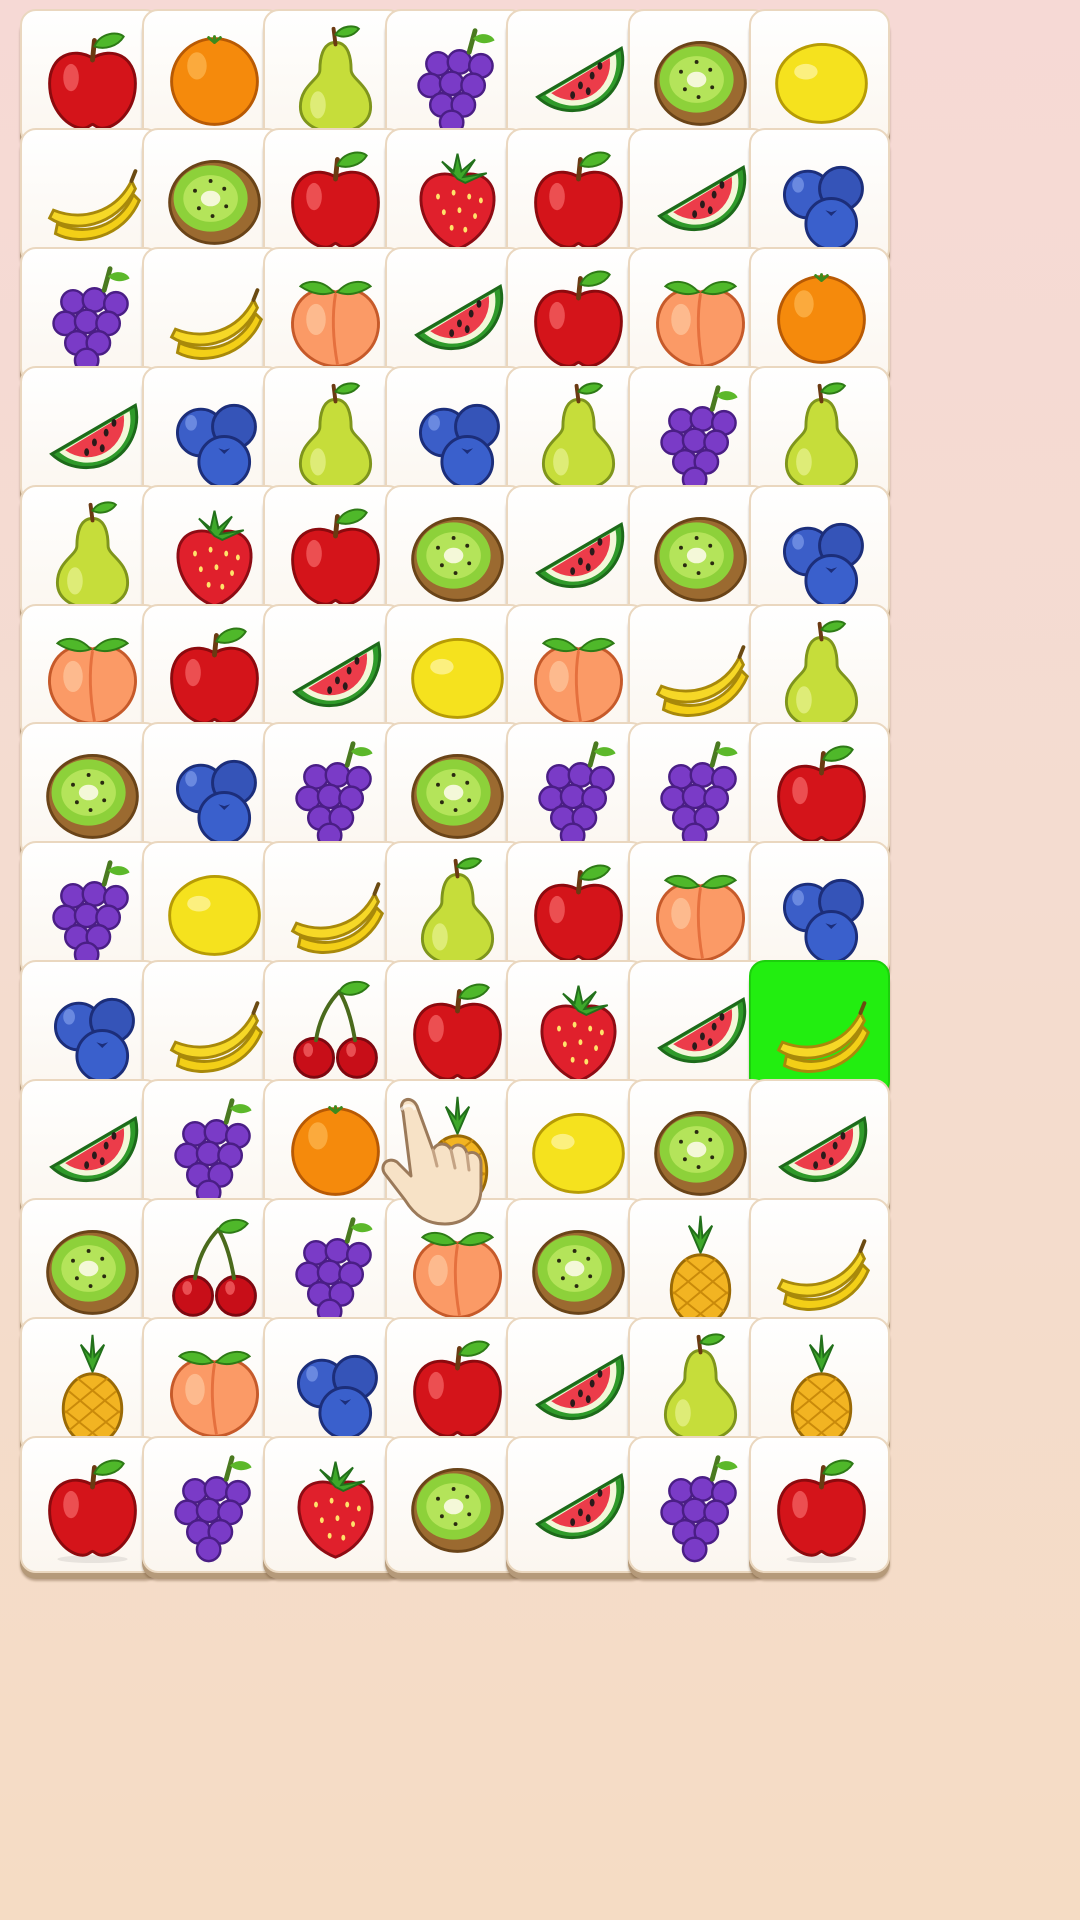 Image resolution: width=1080 pixels, height=1920 pixels. Describe the element at coordinates (819, 1029) in the screenshot. I see `tile-banana-selected` at that location.